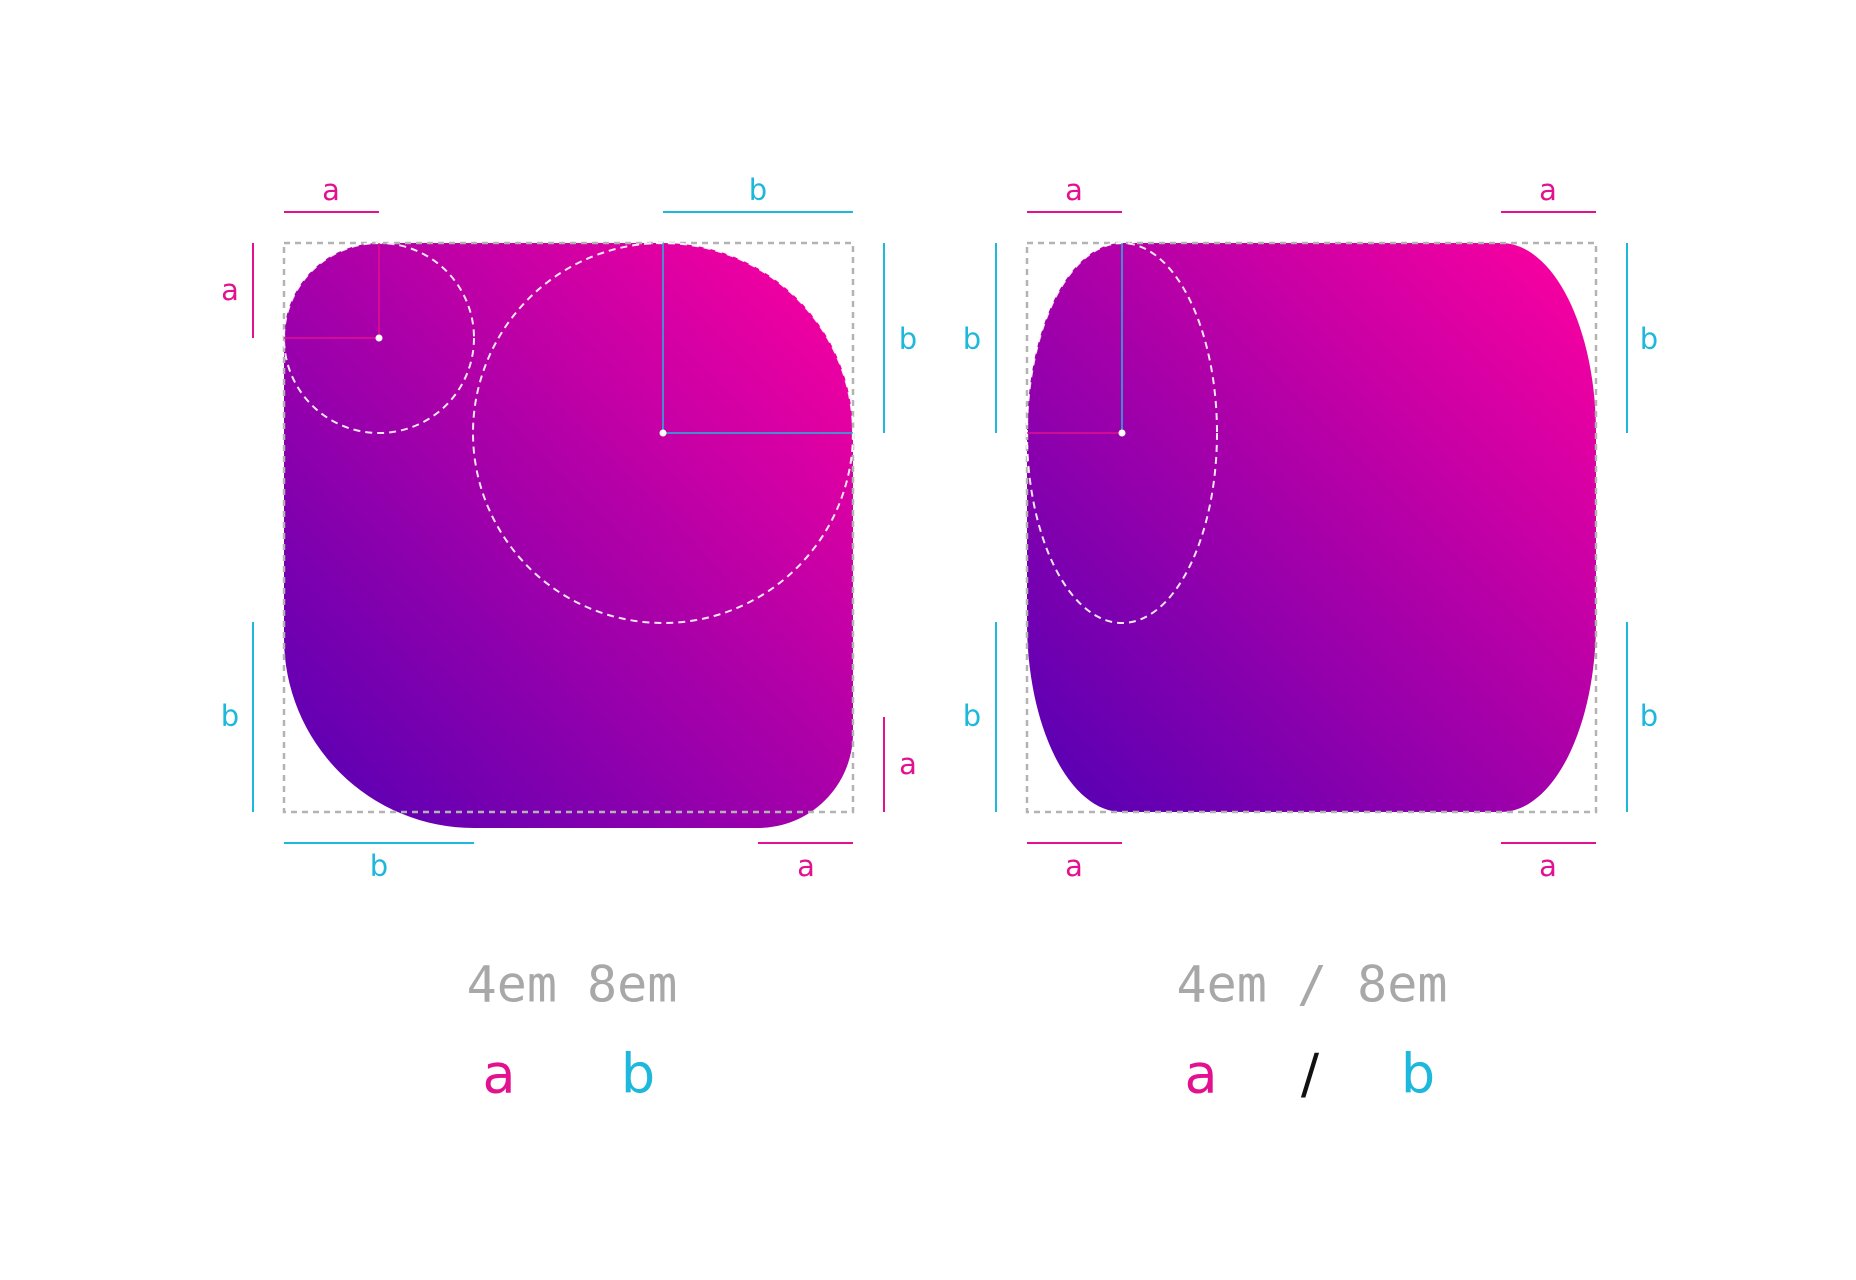  I want to click on left-label-left-bottom: b, so click(230, 716).